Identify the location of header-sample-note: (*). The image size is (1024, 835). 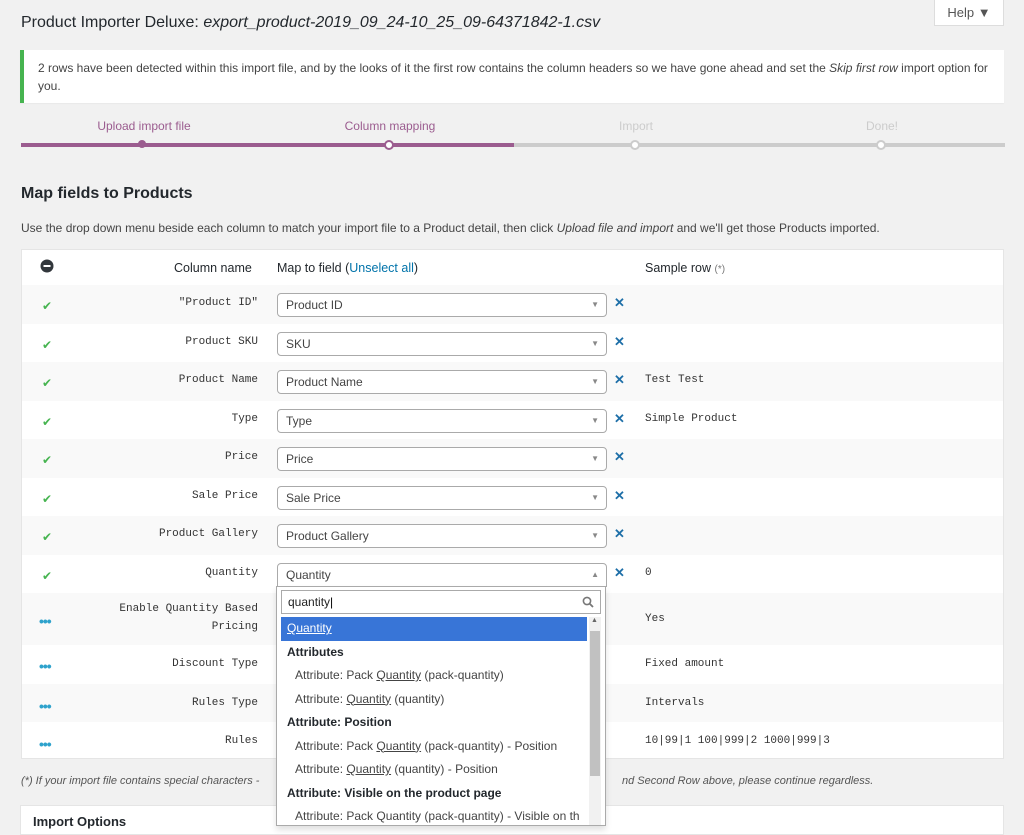
(720, 269).